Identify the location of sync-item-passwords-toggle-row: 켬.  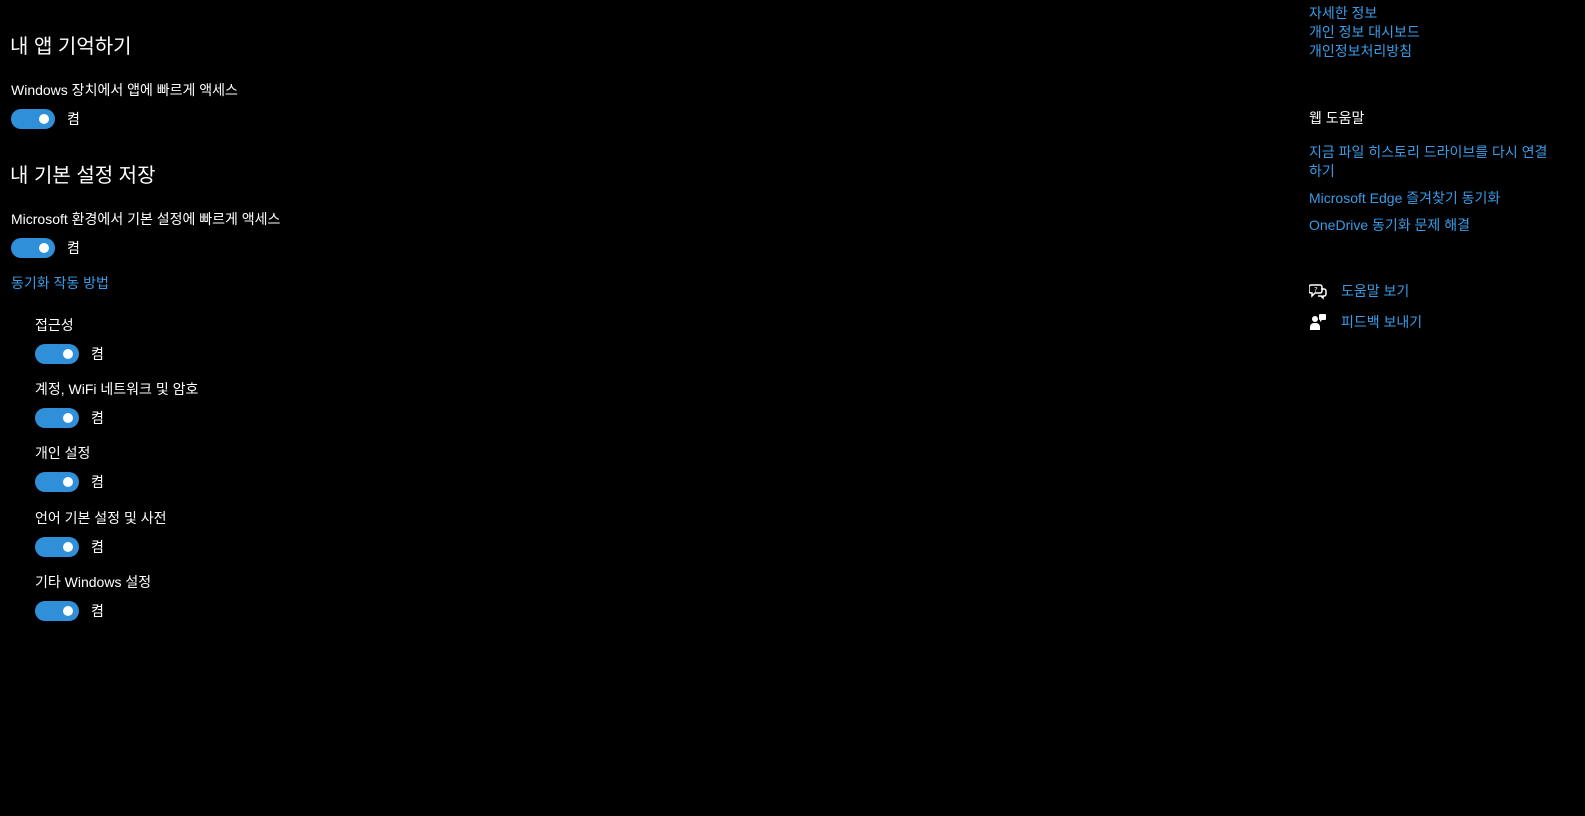
(69, 418).